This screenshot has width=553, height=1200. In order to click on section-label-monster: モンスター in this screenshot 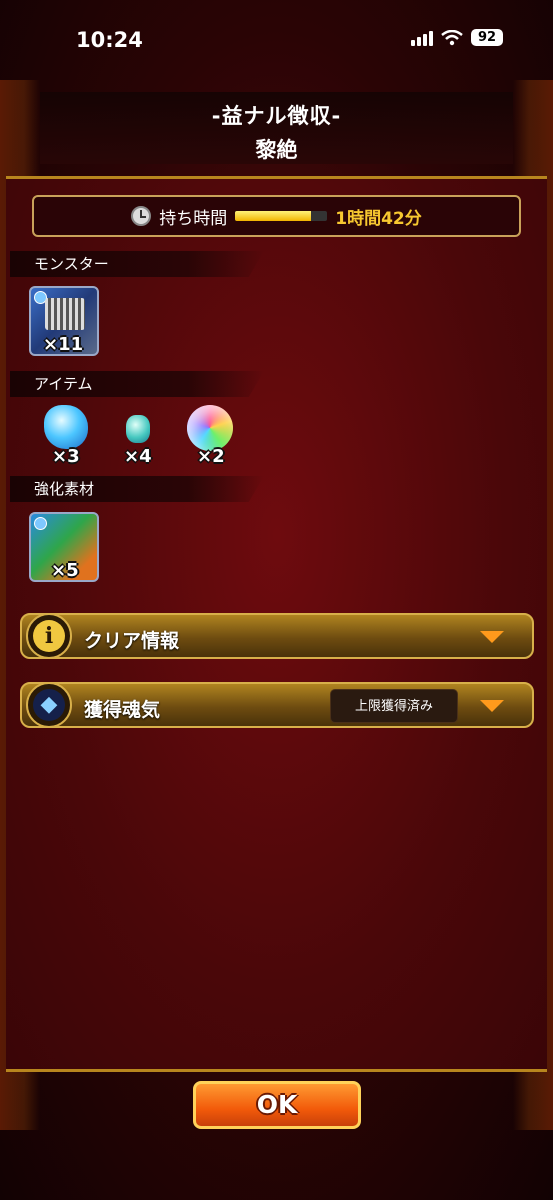, I will do `click(71, 264)`.